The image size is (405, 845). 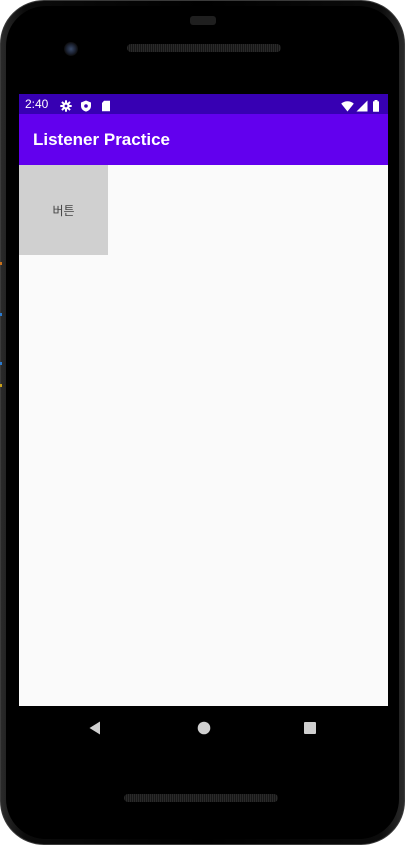 I want to click on status-time: 2:40, so click(x=37, y=104).